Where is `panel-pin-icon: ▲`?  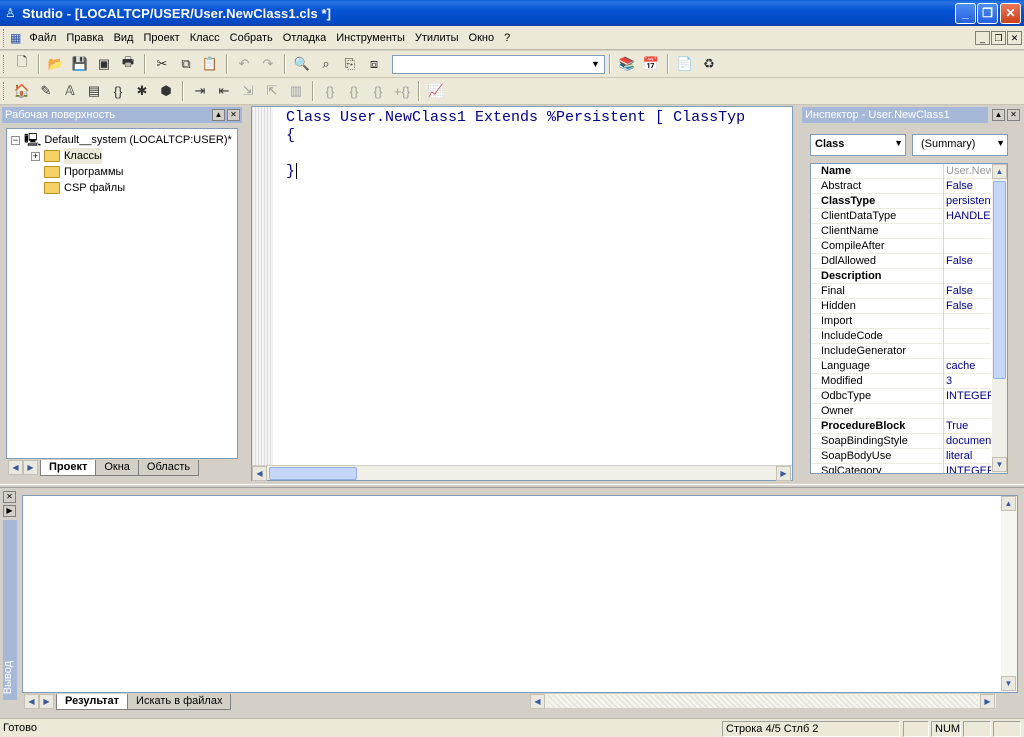
panel-pin-icon: ▲ is located at coordinates (218, 115).